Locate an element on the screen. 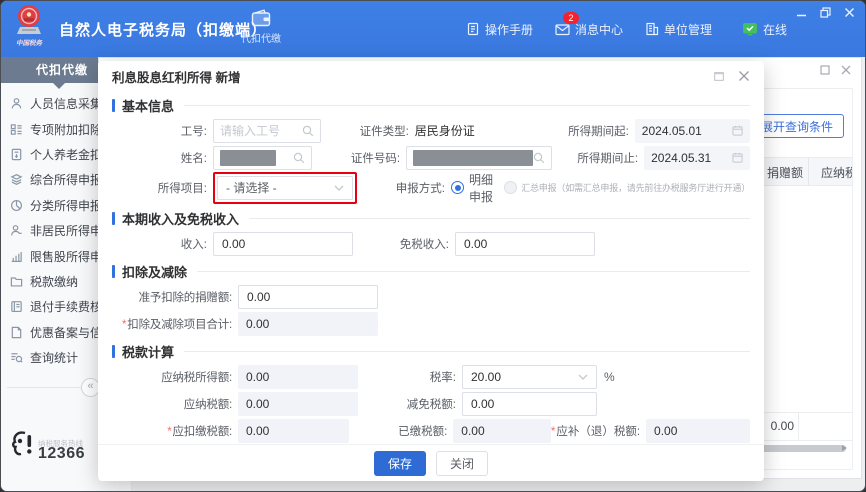 The height and width of the screenshot is (492, 866). tax-reduce-label: 减免税额: is located at coordinates (431, 404).